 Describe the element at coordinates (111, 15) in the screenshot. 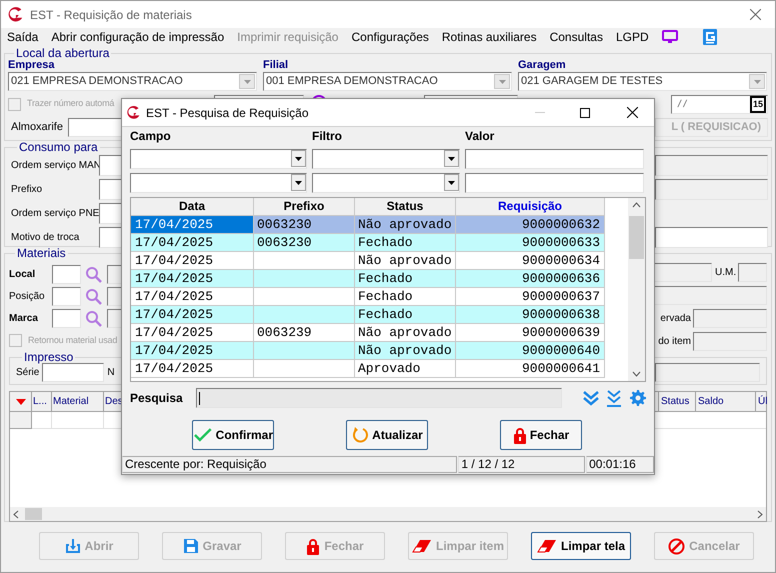

I see `window-title: EST - Requisição de materiais` at that location.